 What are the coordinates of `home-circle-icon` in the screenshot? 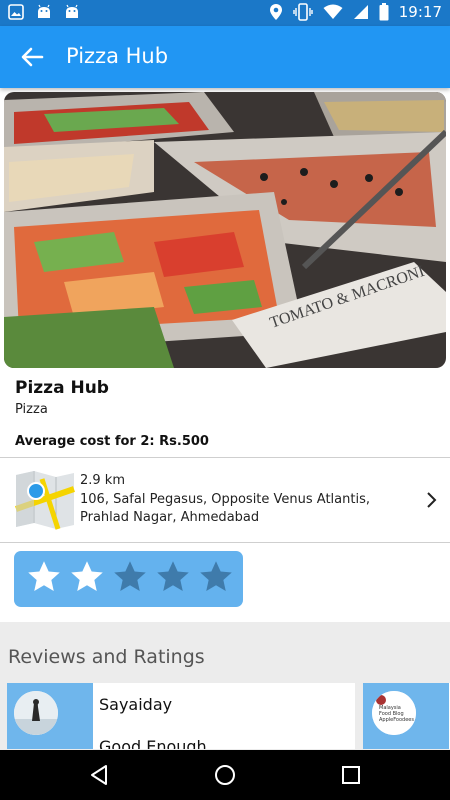 It's located at (225, 775).